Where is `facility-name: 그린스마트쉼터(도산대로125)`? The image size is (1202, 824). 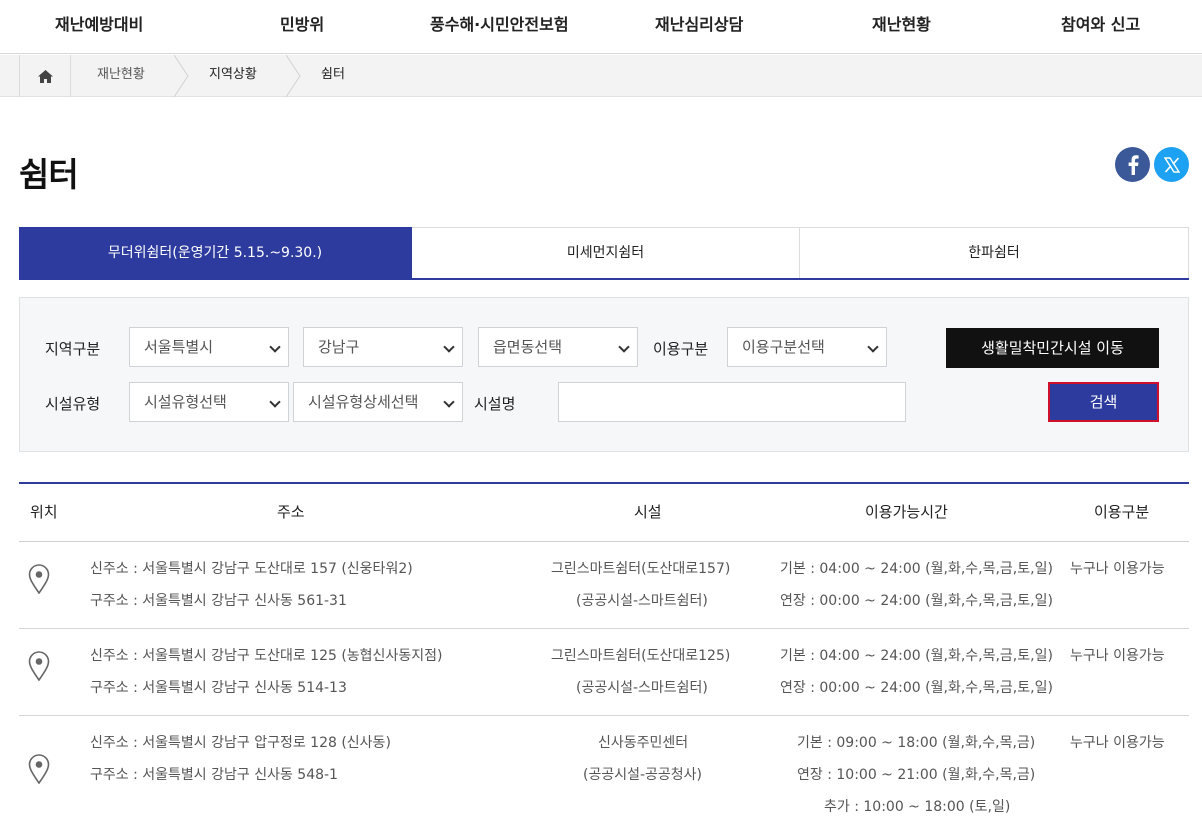
facility-name: 그린스마트쉼터(도산대로125) is located at coordinates (641, 656).